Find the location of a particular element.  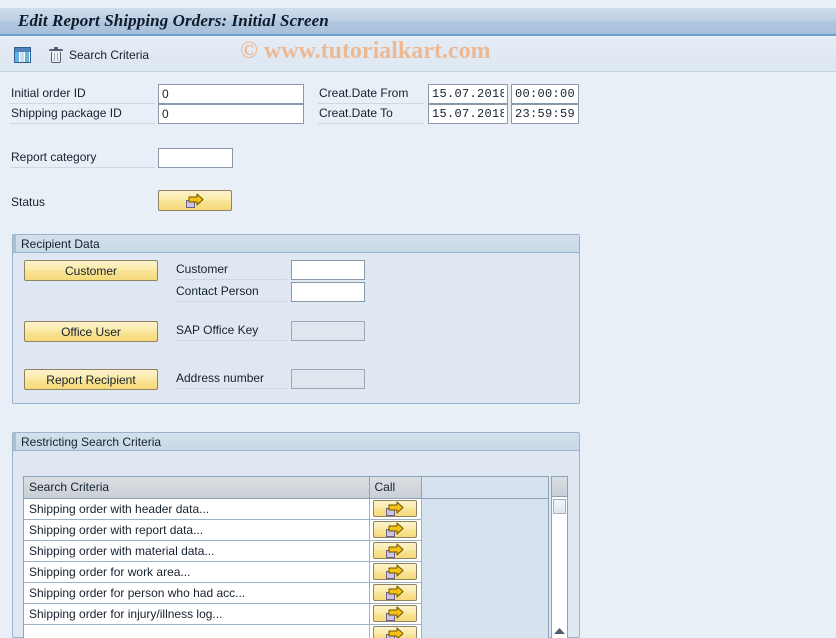

cell-criteria is located at coordinates (197, 631).